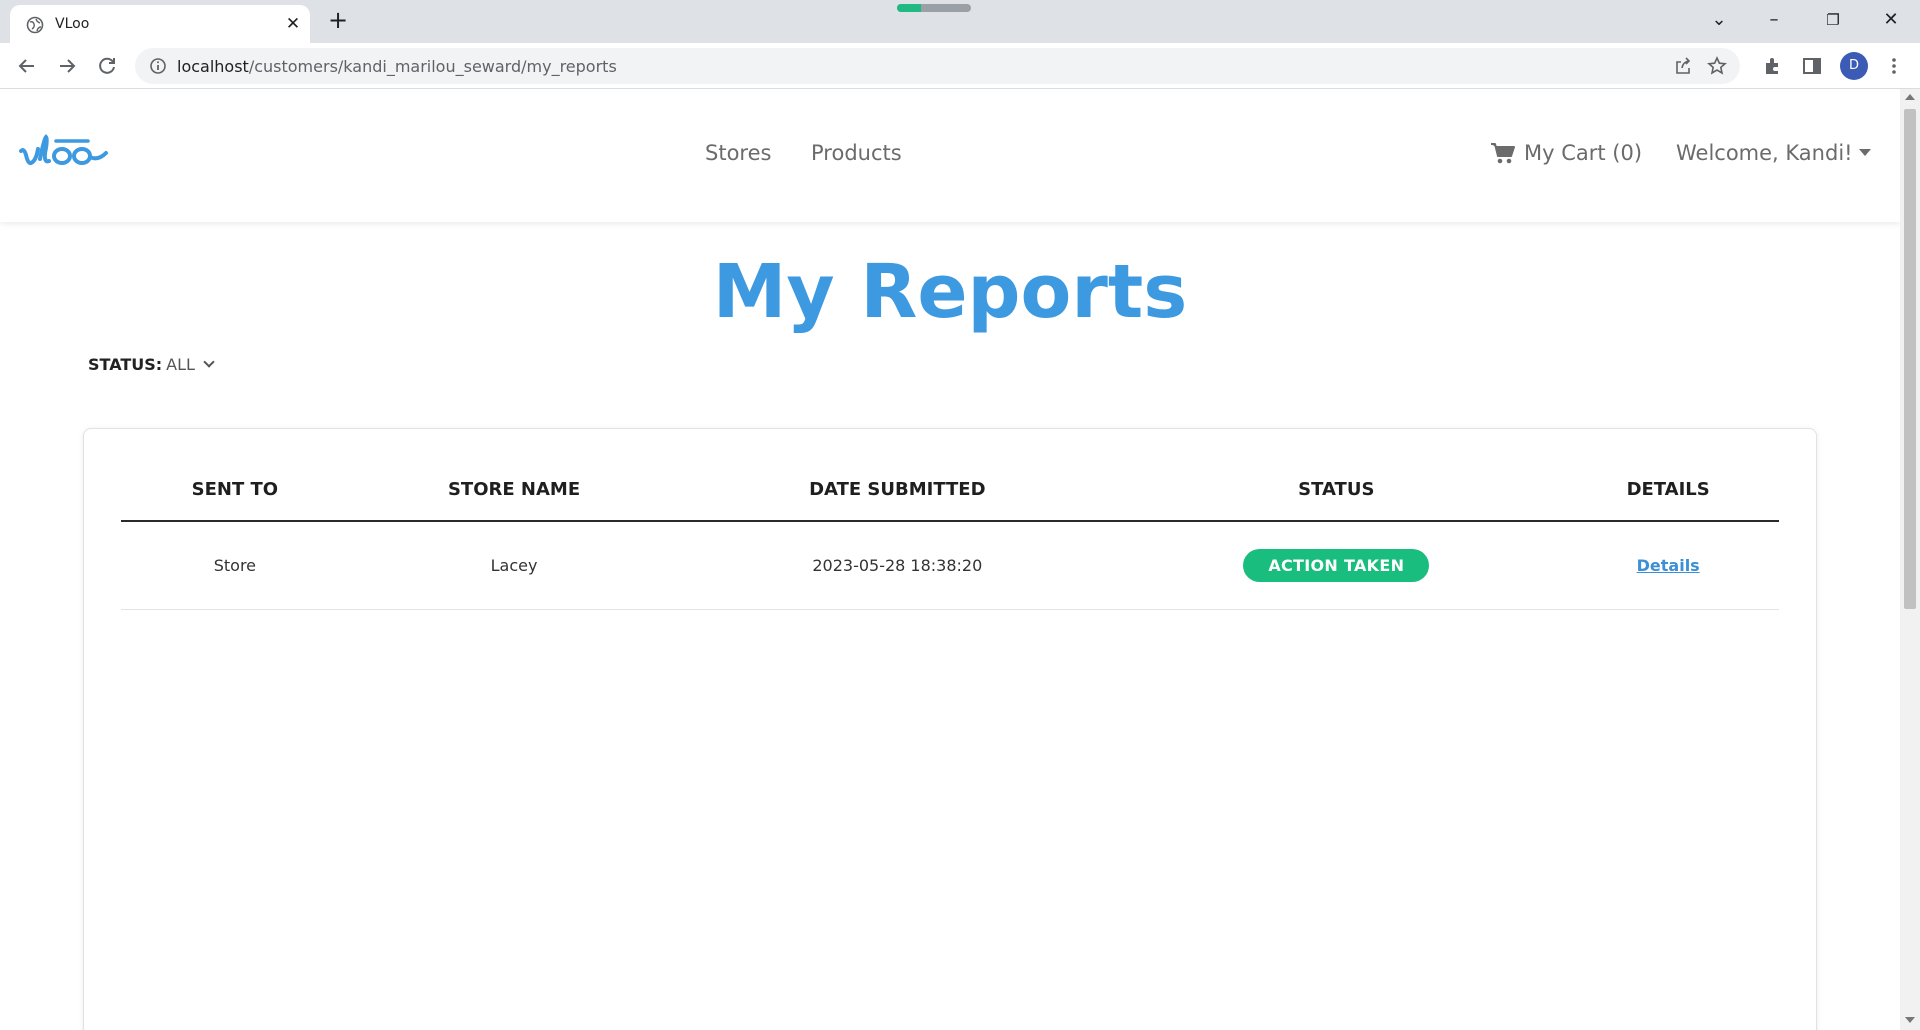 This screenshot has width=1920, height=1030. What do you see at coordinates (738, 153) in the screenshot?
I see `nav-link-stores: Stores` at bounding box center [738, 153].